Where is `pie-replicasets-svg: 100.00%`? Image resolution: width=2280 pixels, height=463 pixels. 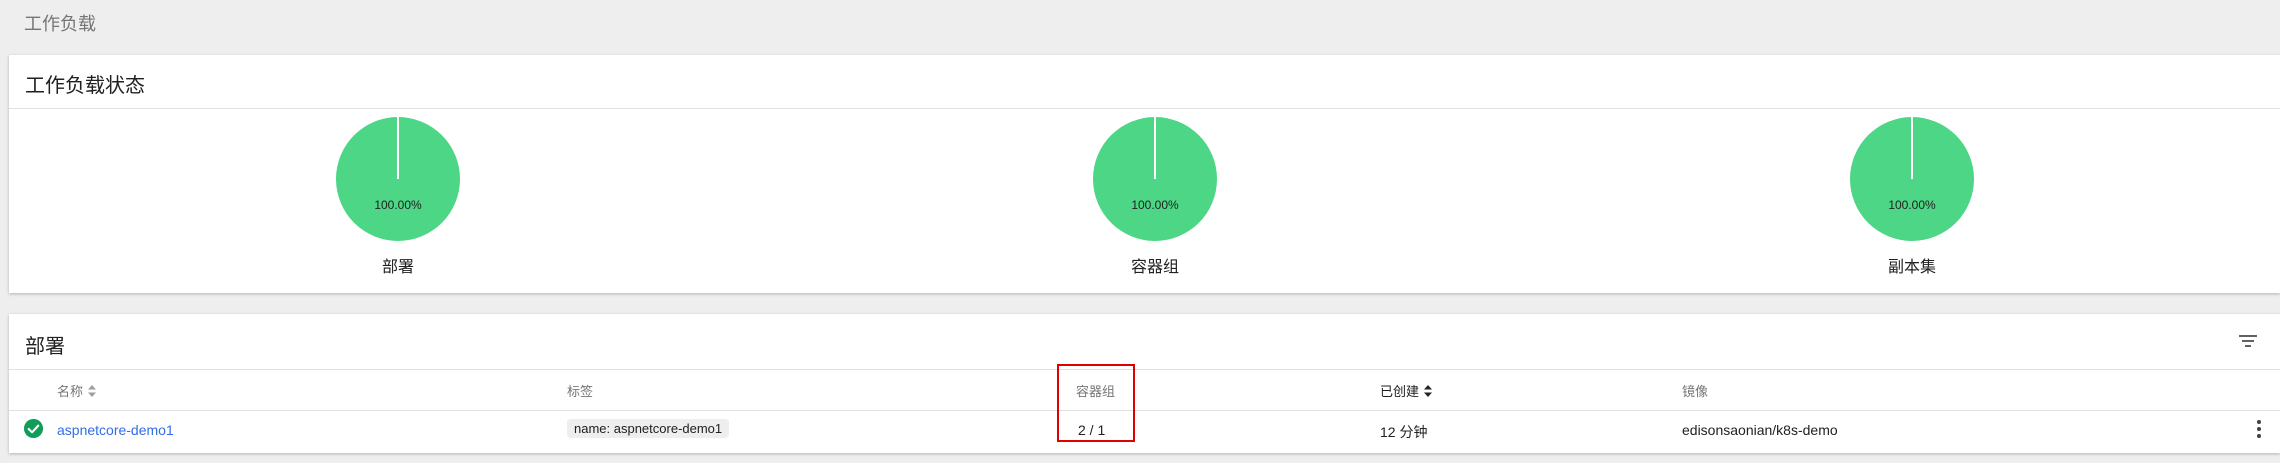
pie-replicasets-svg: 100.00% is located at coordinates (1912, 179).